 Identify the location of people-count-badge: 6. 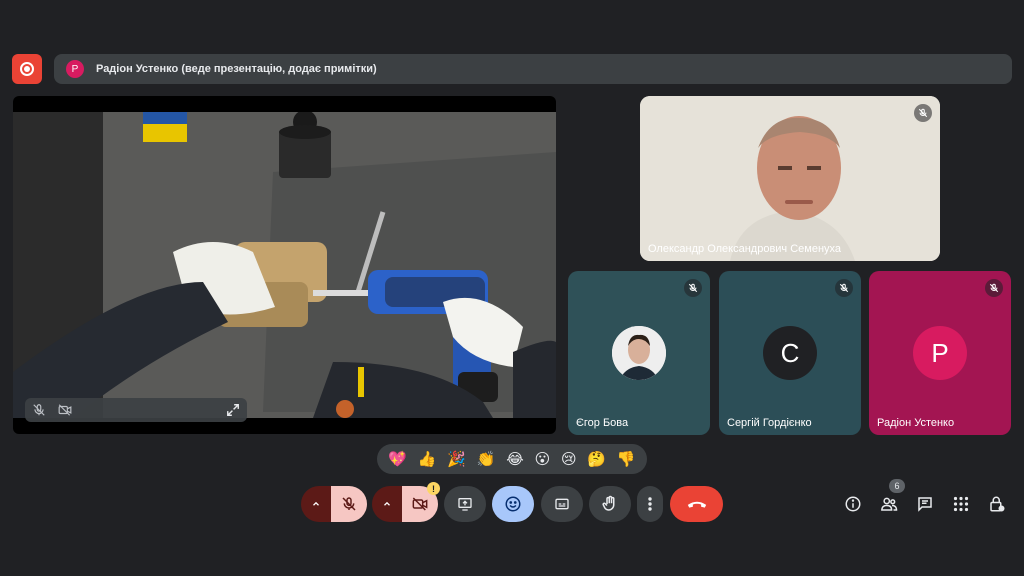
(897, 486).